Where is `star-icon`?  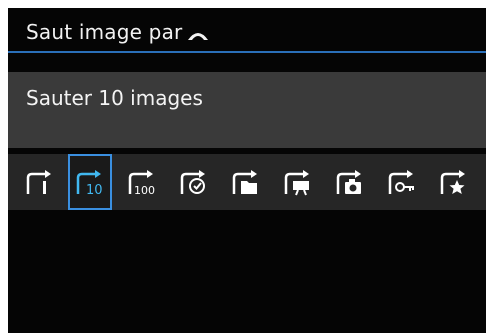 star-icon is located at coordinates (452, 182).